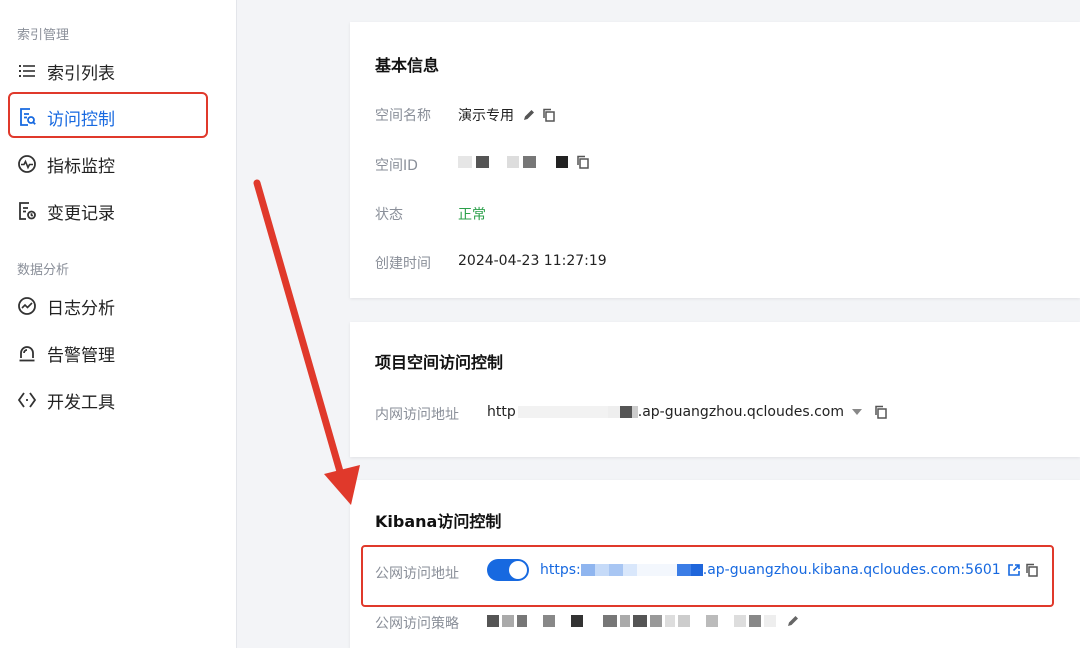 The height and width of the screenshot is (648, 1080). I want to click on sidebar-item-log-analysis: 日志分析, so click(66, 306).